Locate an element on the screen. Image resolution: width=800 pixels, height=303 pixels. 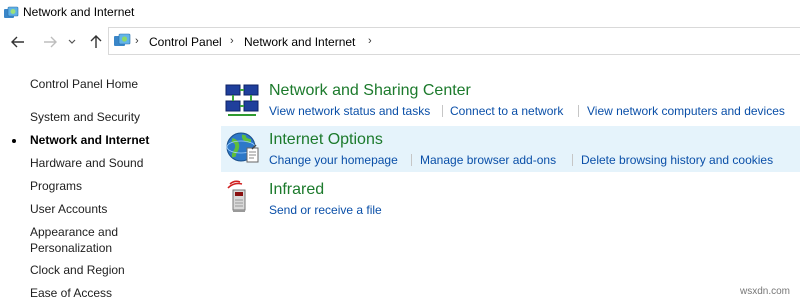
sidebar-item-hardware-and-sound: Hardware and Sound is located at coordinates (86, 163).